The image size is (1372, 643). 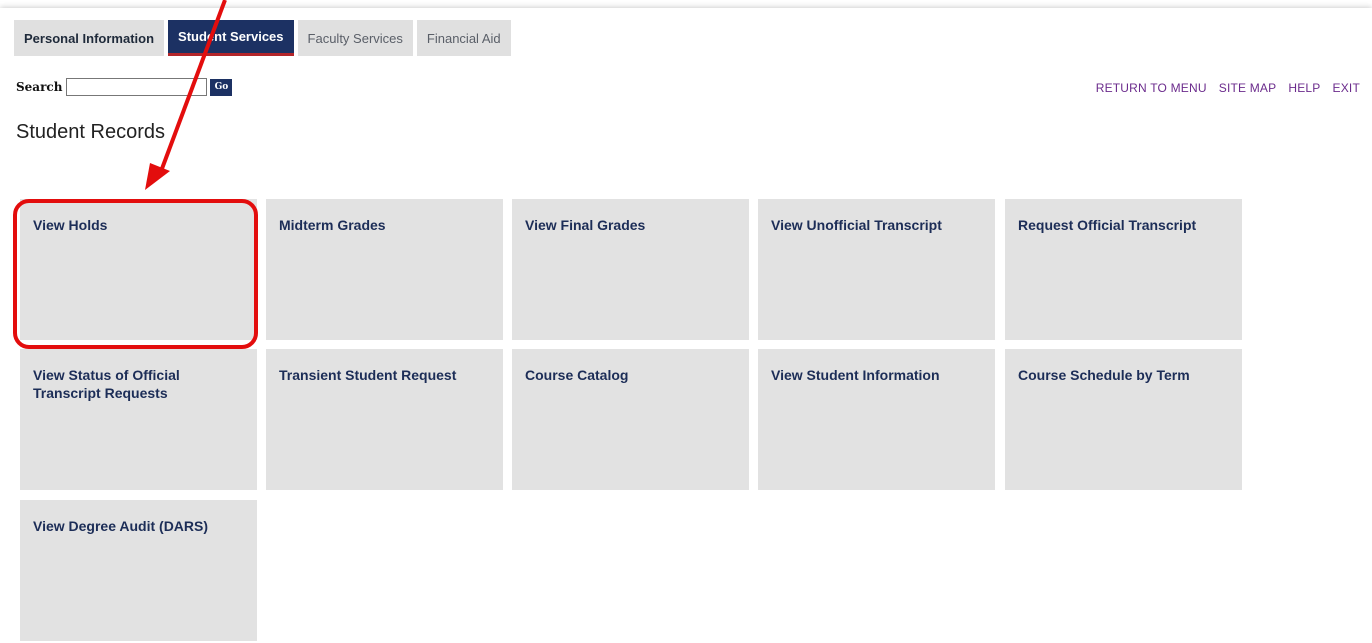 I want to click on search-bar: Search Go, so click(x=124, y=87).